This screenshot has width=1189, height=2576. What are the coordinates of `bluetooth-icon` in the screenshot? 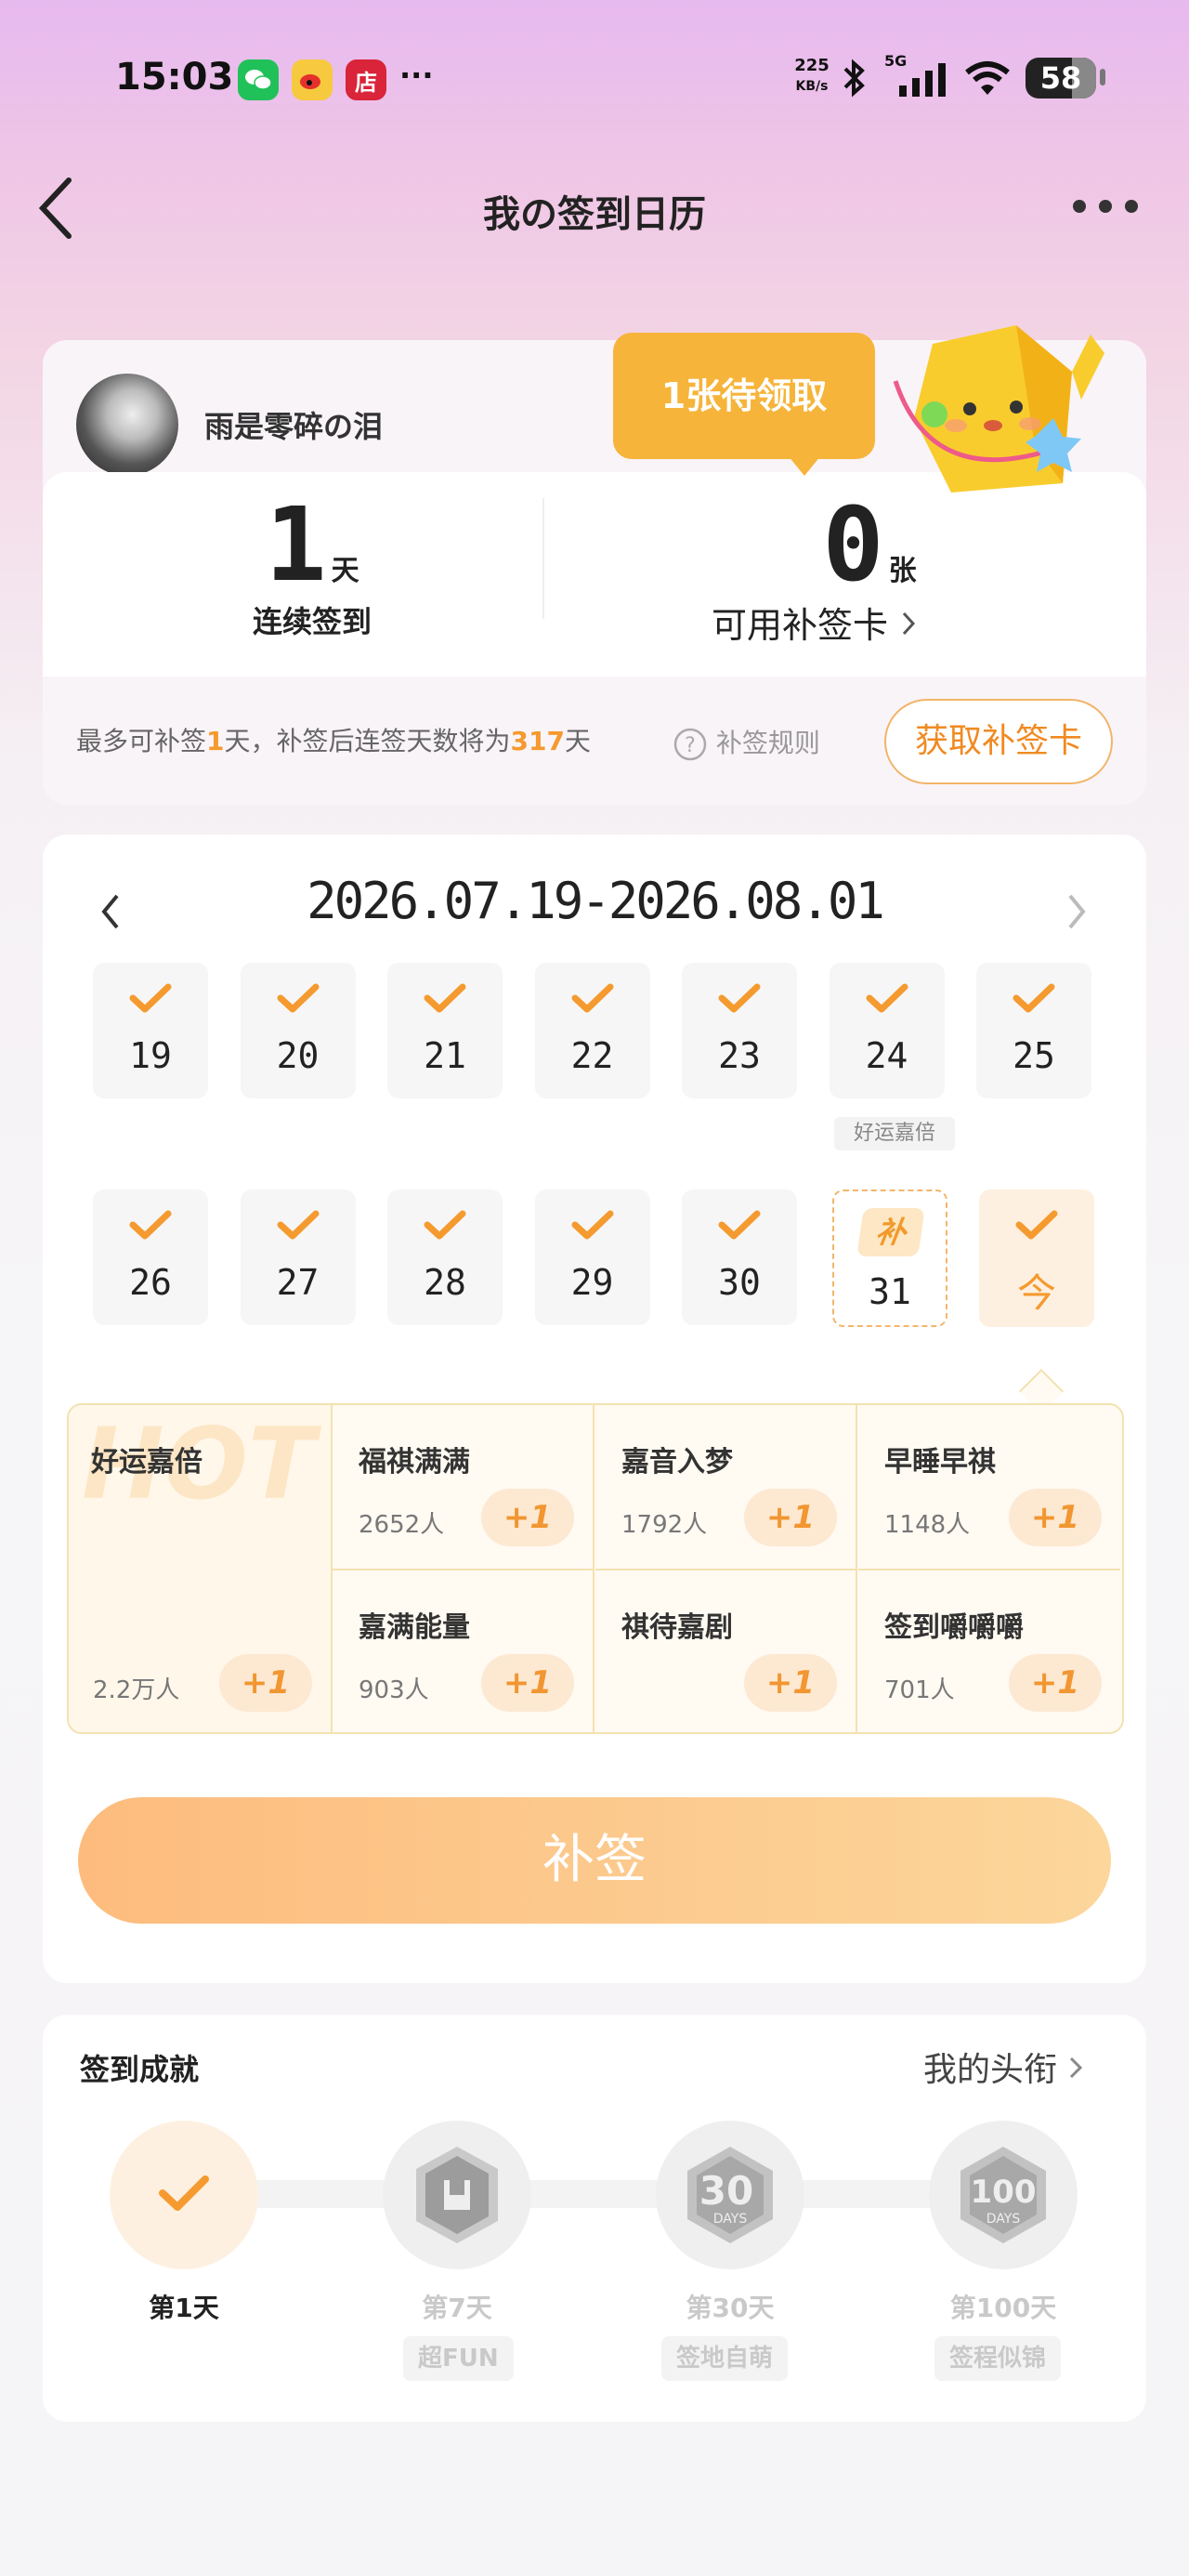 It's located at (854, 78).